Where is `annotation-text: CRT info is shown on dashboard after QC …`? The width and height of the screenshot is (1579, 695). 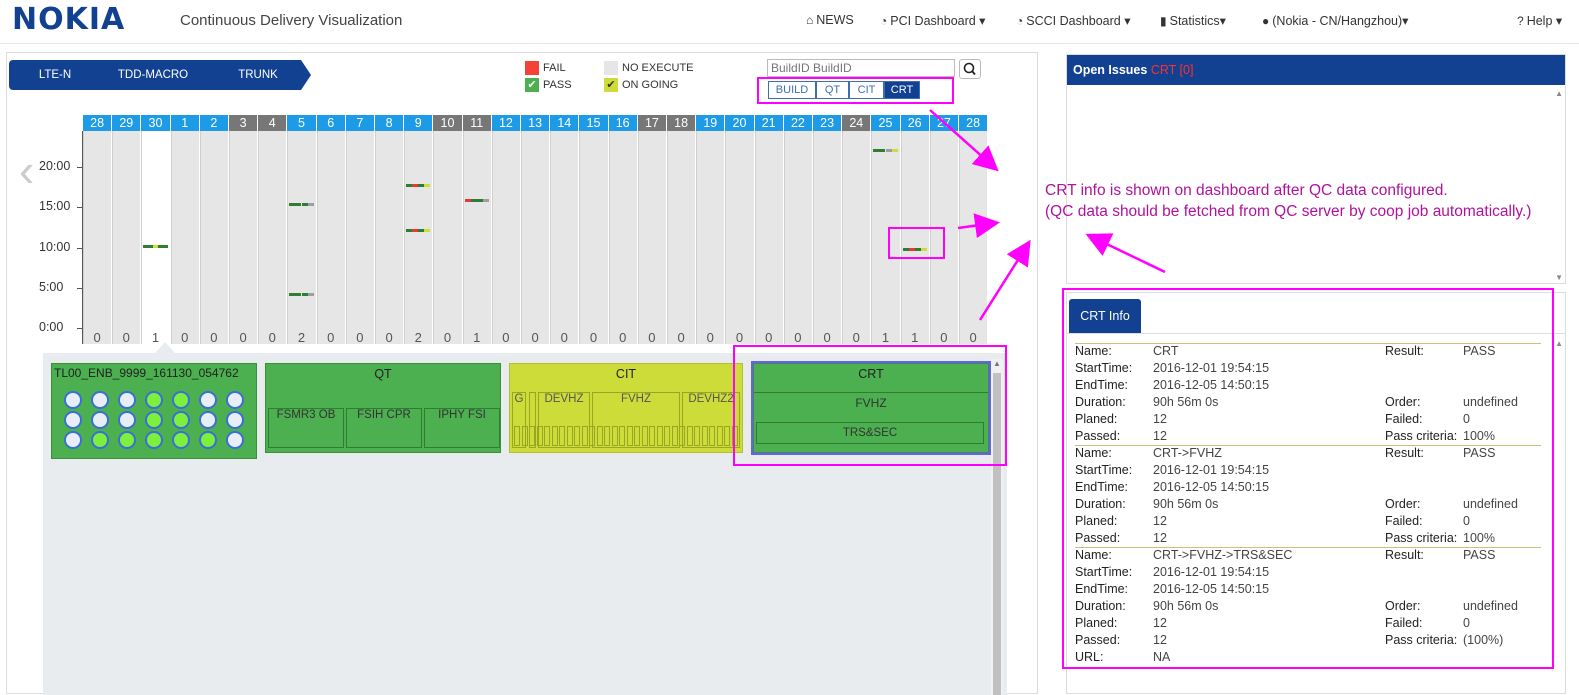 annotation-text: CRT info is shown on dashboard after QC … is located at coordinates (1288, 201).